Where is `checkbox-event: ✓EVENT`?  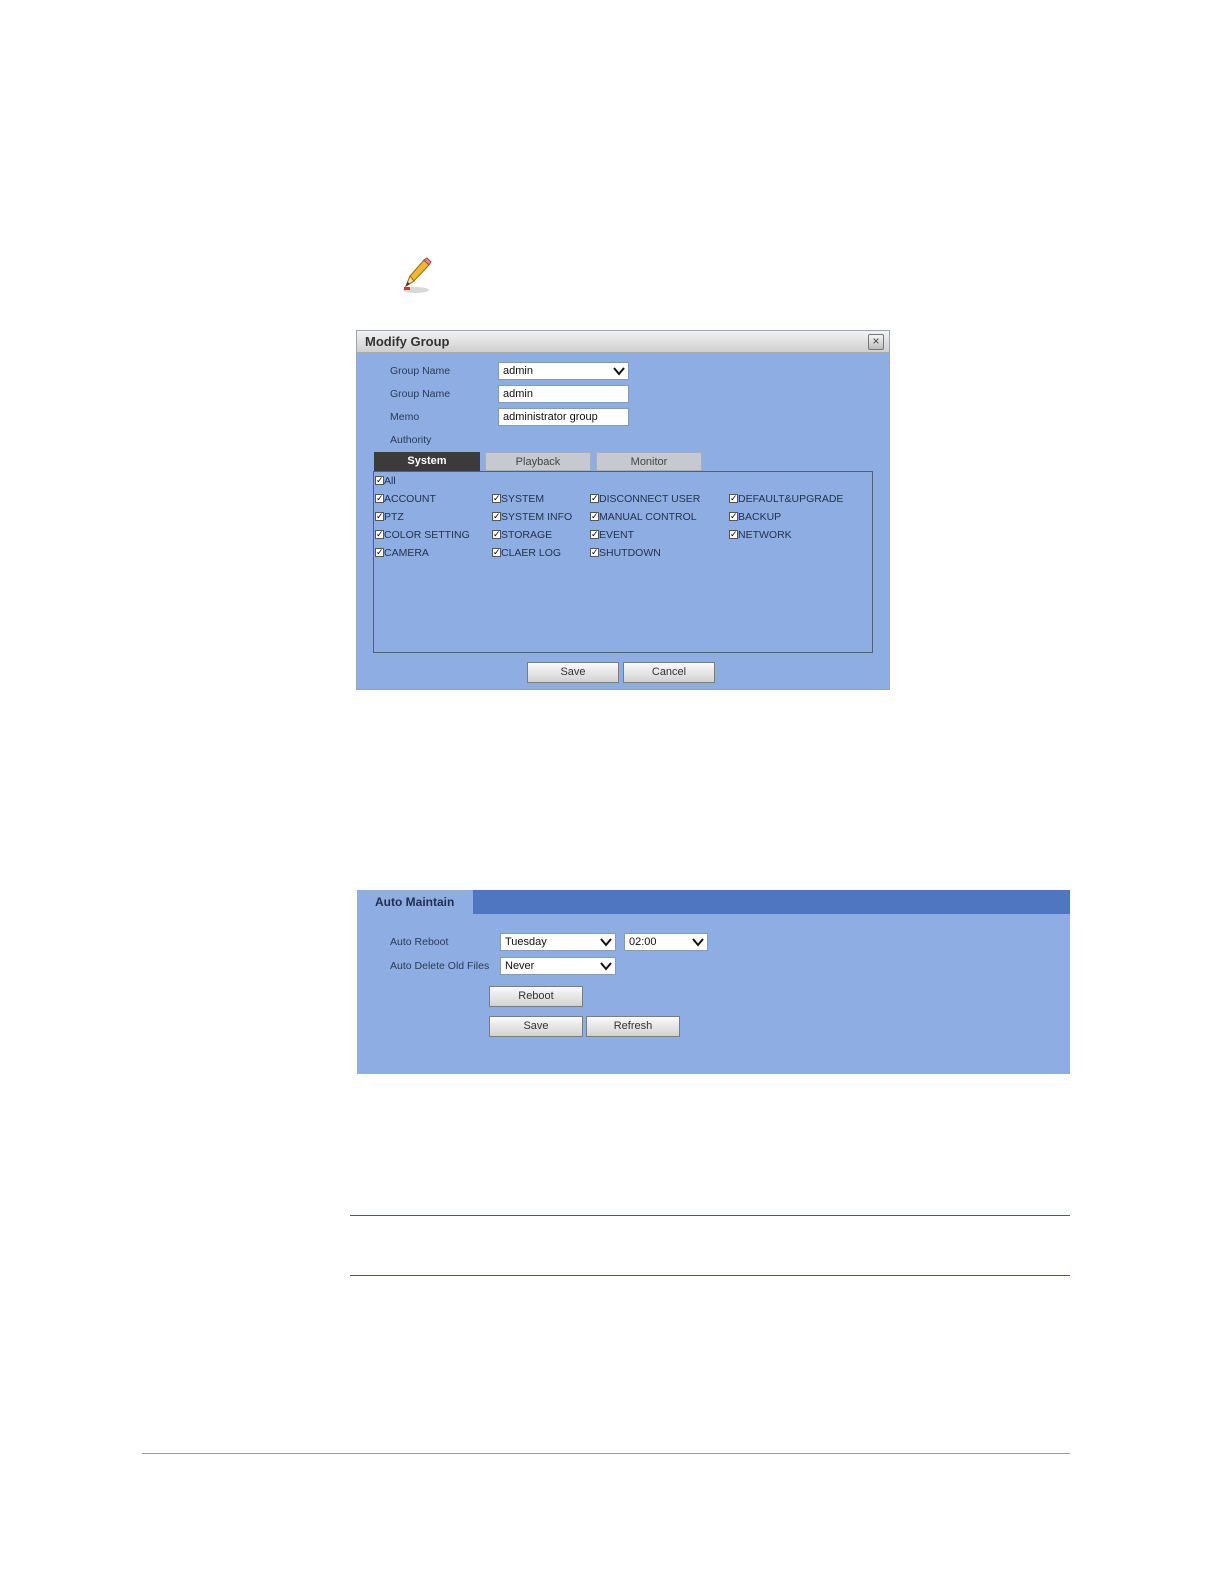 checkbox-event: ✓EVENT is located at coordinates (612, 535).